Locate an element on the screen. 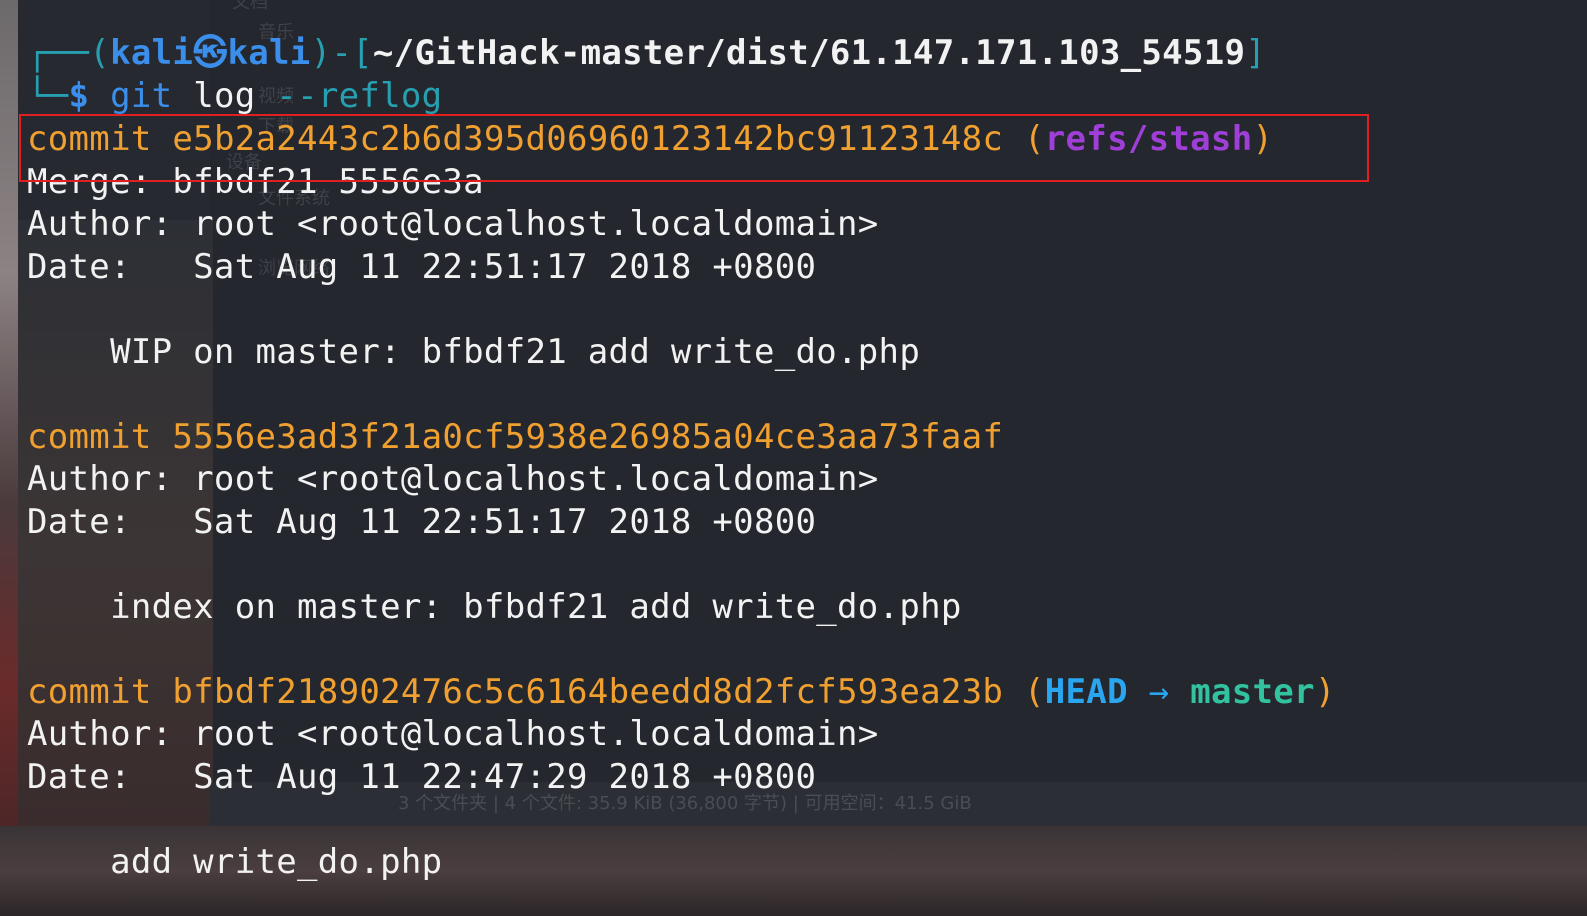 This screenshot has height=916, width=1587. commit-hash: 5556e3ad3f21a0cf5938e26985a04ce3aa73faaf is located at coordinates (587, 437).